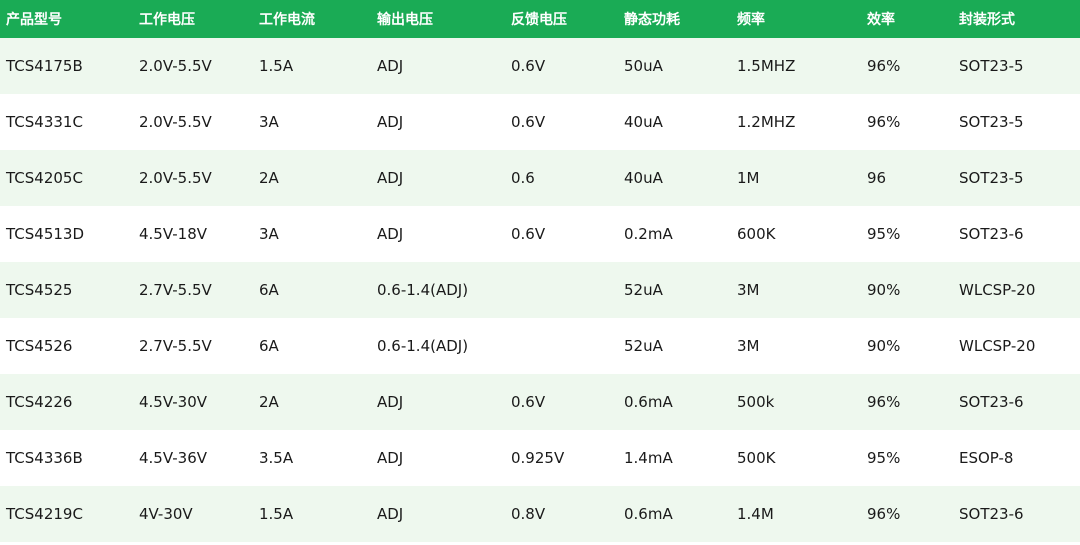  I want to click on table-cell: 0.2mA, so click(673, 234).